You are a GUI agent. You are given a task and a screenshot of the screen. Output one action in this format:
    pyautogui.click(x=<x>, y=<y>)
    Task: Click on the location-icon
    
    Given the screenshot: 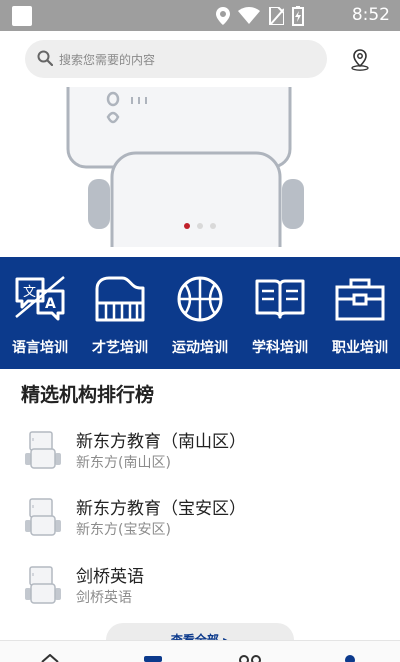 What is the action you would take?
    pyautogui.click(x=223, y=16)
    